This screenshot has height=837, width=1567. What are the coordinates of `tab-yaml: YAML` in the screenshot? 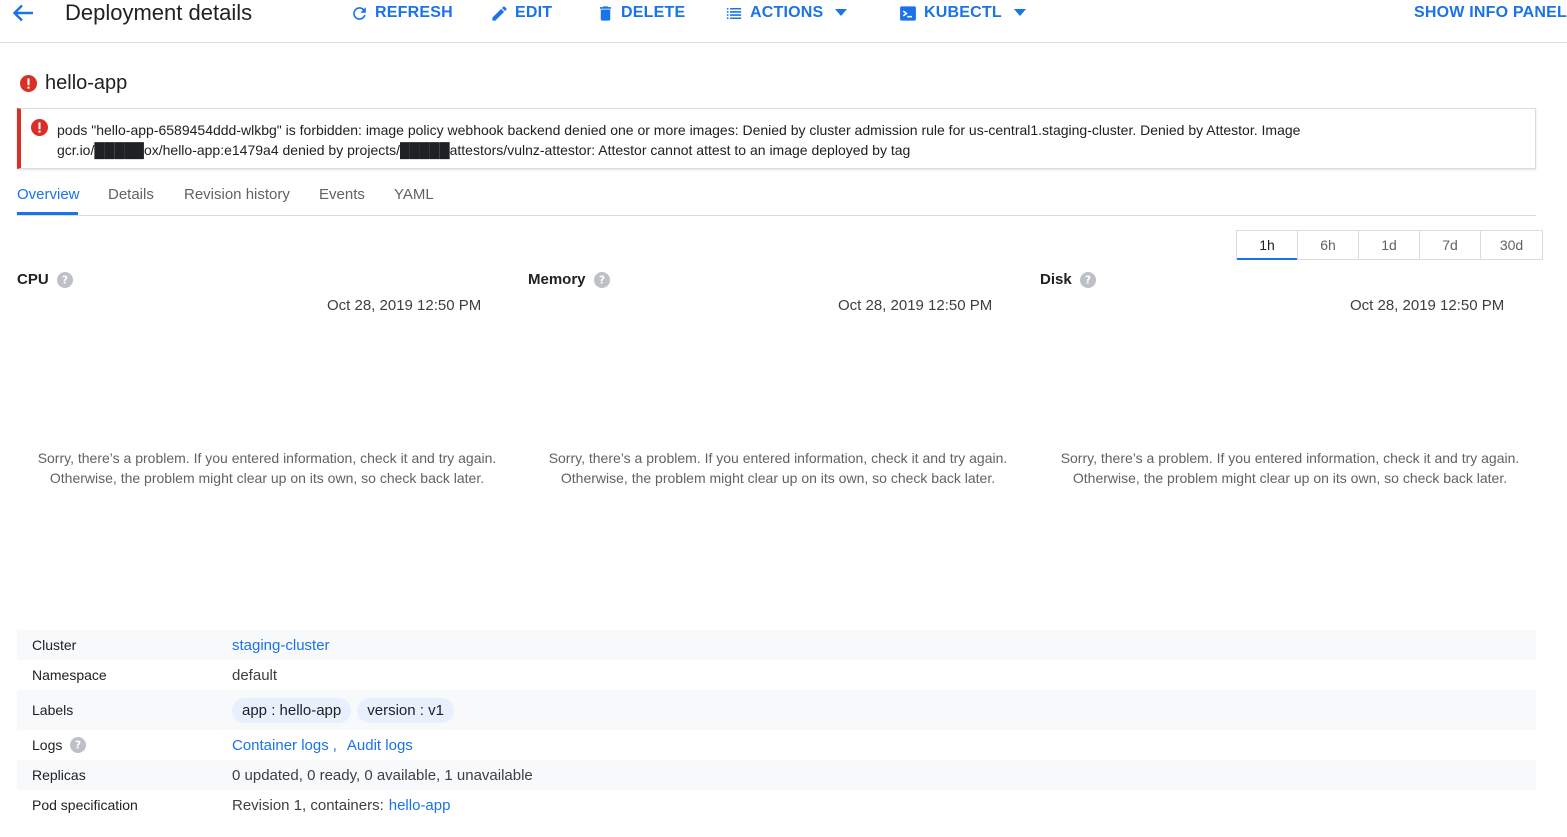 It's located at (414, 194).